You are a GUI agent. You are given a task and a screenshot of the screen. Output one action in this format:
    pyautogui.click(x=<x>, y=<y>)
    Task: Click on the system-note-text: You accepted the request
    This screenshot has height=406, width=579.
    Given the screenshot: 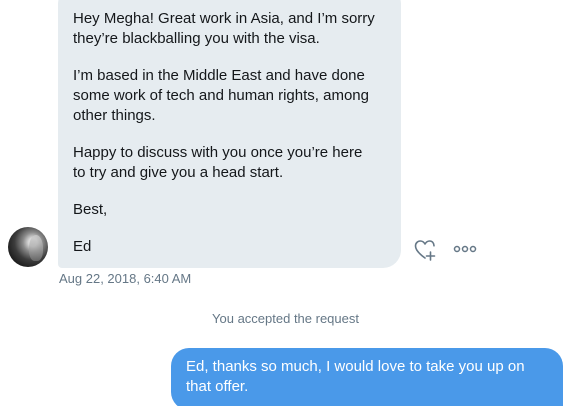 What is the action you would take?
    pyautogui.click(x=285, y=318)
    